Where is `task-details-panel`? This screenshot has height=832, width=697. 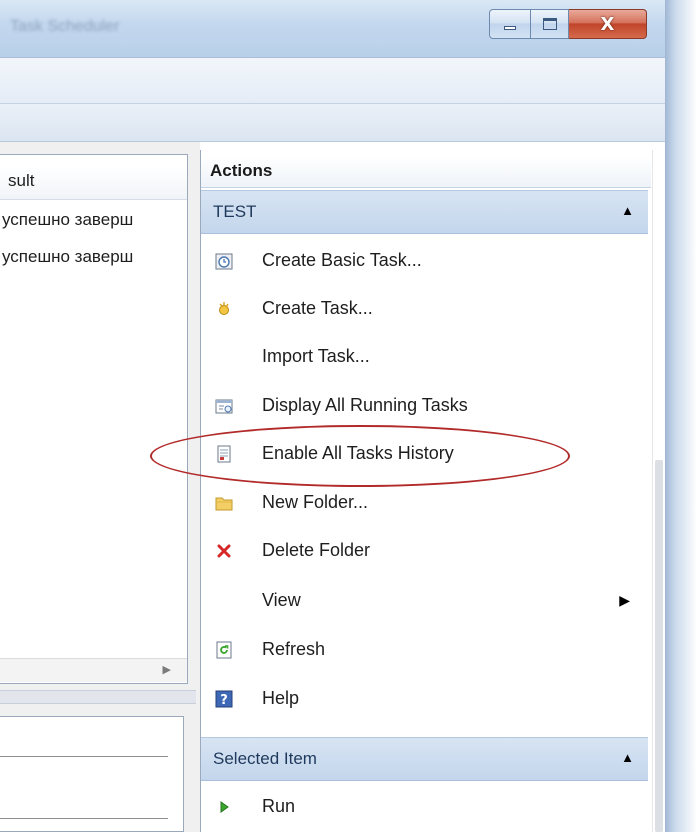 task-details-panel is located at coordinates (92, 774).